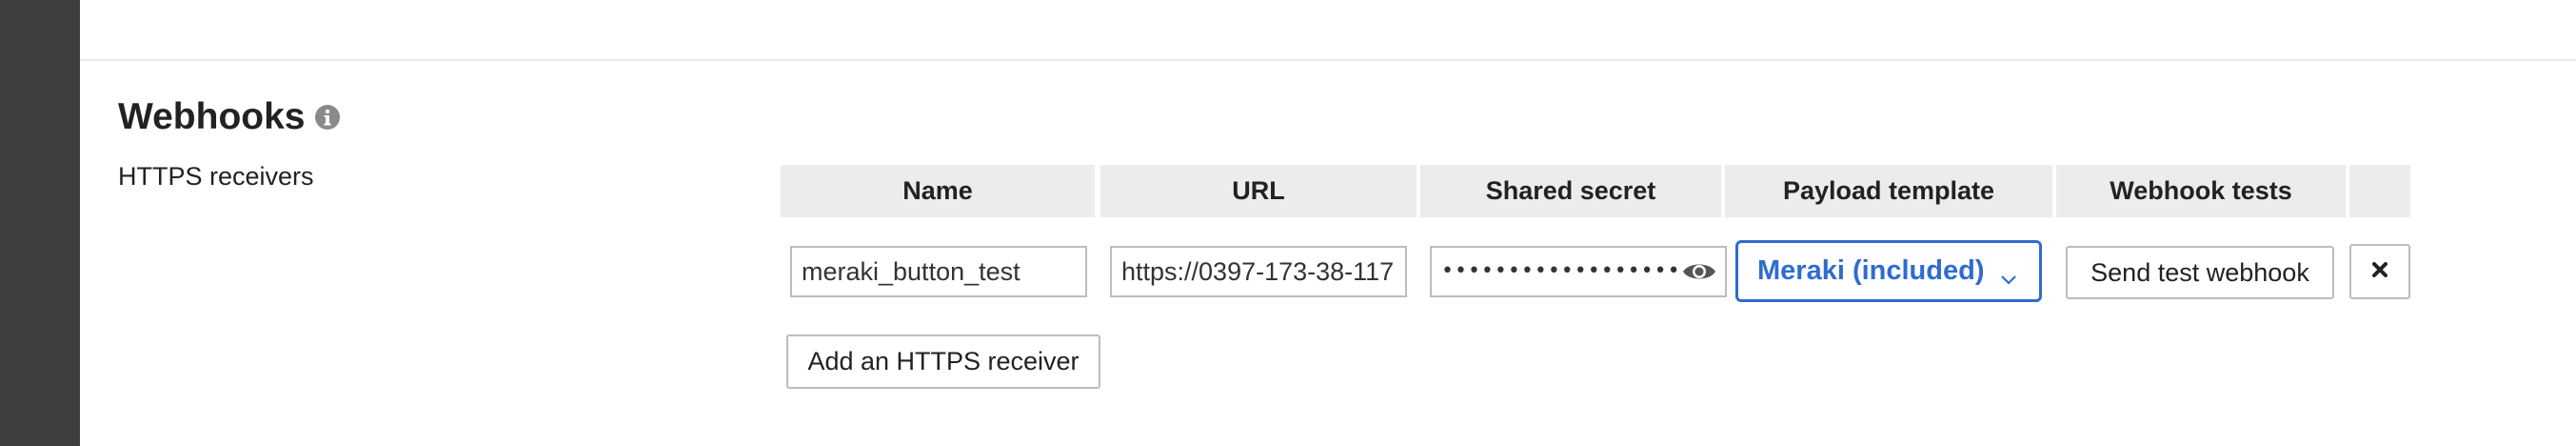 The image size is (2576, 446). Describe the element at coordinates (2009, 273) in the screenshot. I see `chevron-down-icon` at that location.